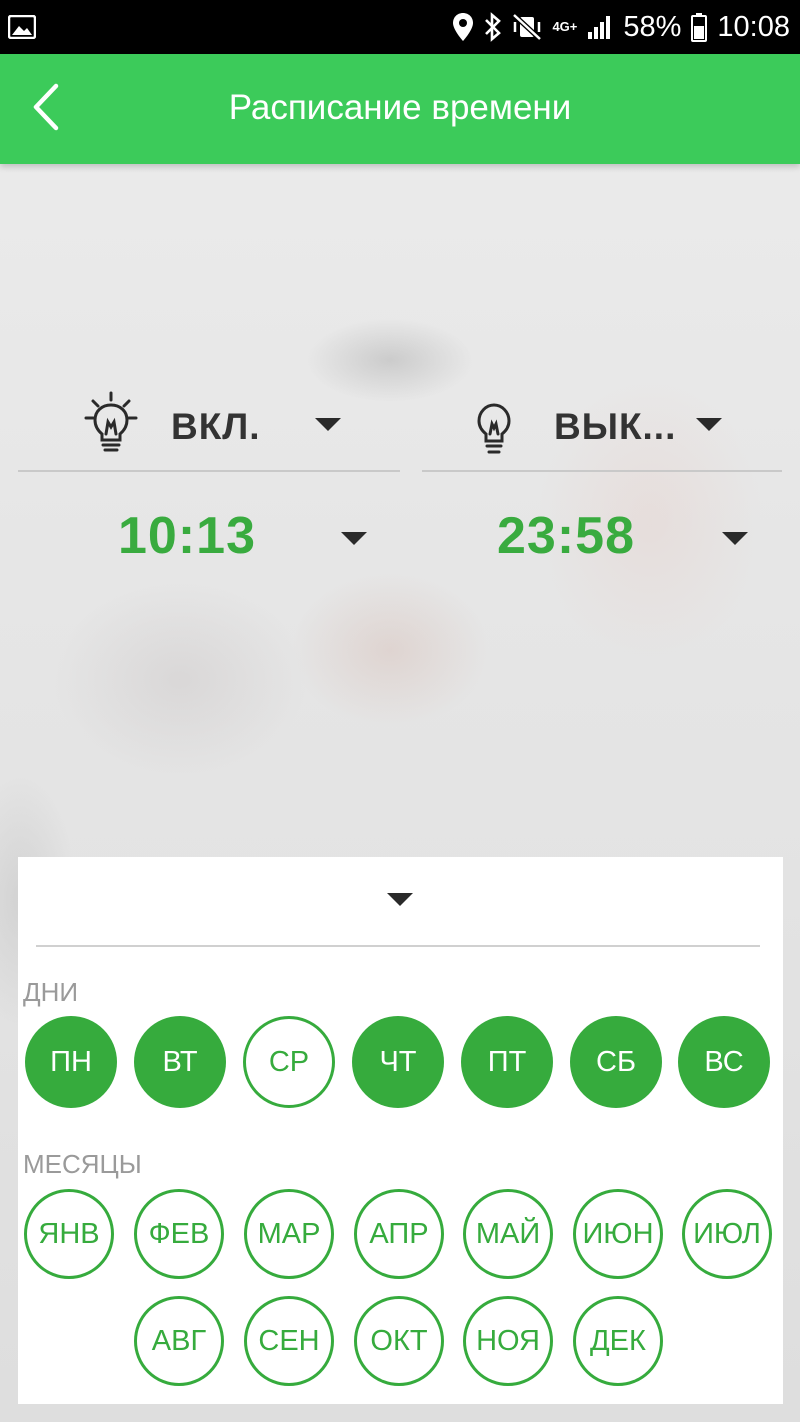  What do you see at coordinates (753, 26) in the screenshot?
I see `clock: 10:08` at bounding box center [753, 26].